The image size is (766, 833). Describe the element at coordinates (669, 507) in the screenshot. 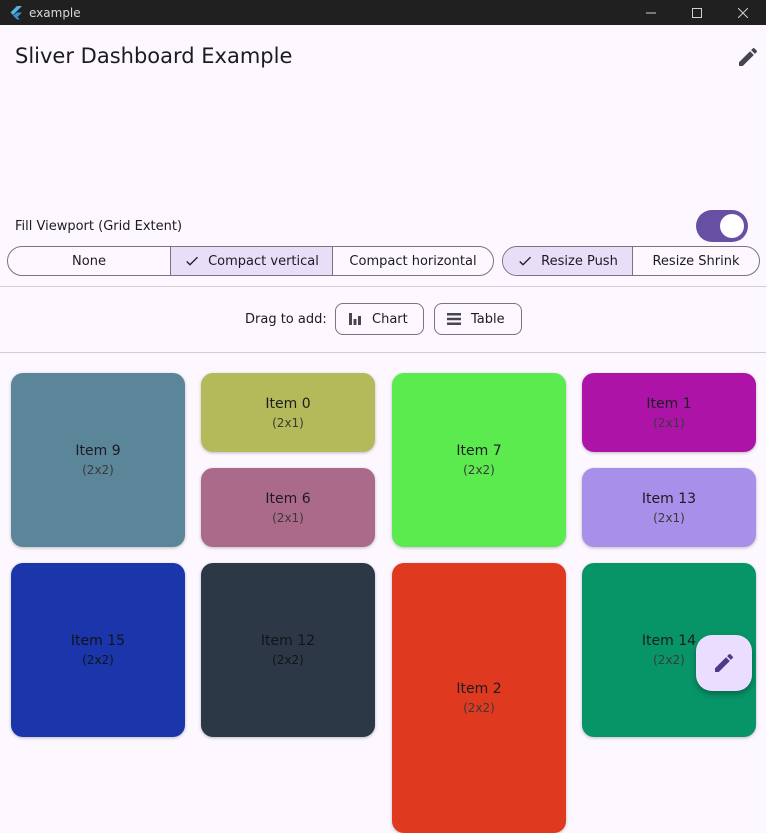

I see `dashboard-tile: Item 13 (2x1)` at that location.